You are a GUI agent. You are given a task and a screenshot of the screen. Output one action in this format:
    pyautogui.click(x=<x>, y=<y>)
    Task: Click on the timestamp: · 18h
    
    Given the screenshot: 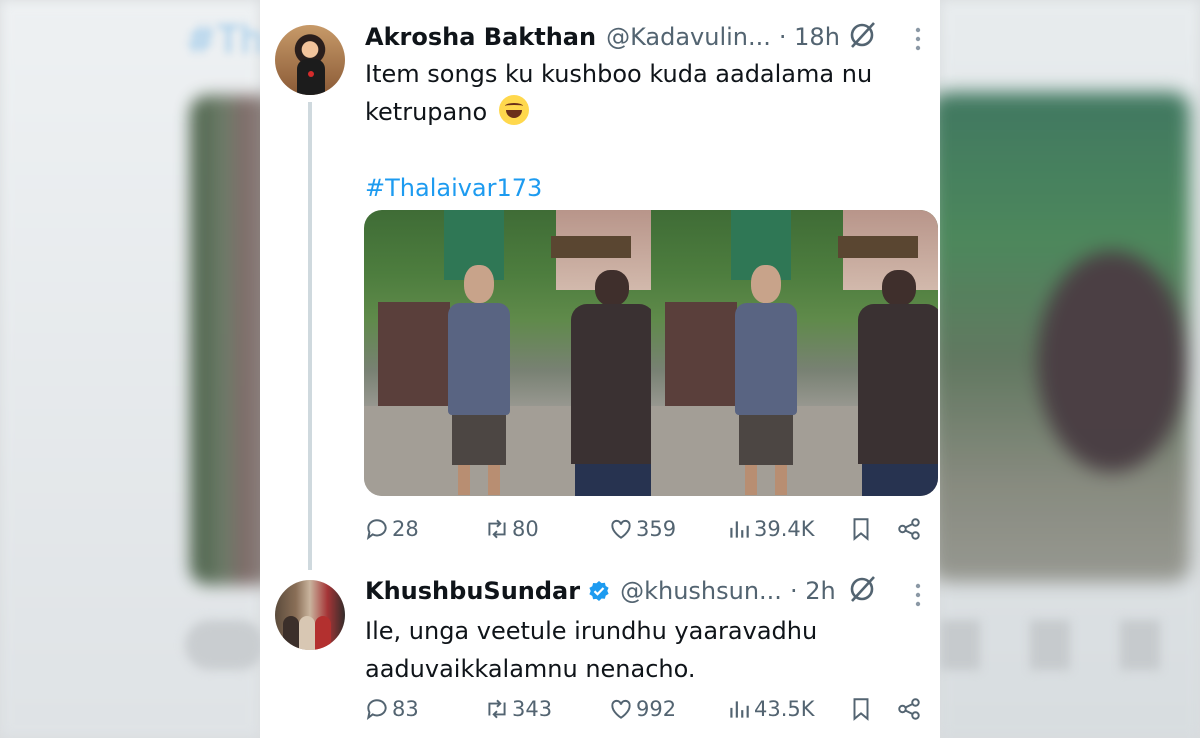 What is the action you would take?
    pyautogui.click(x=809, y=37)
    